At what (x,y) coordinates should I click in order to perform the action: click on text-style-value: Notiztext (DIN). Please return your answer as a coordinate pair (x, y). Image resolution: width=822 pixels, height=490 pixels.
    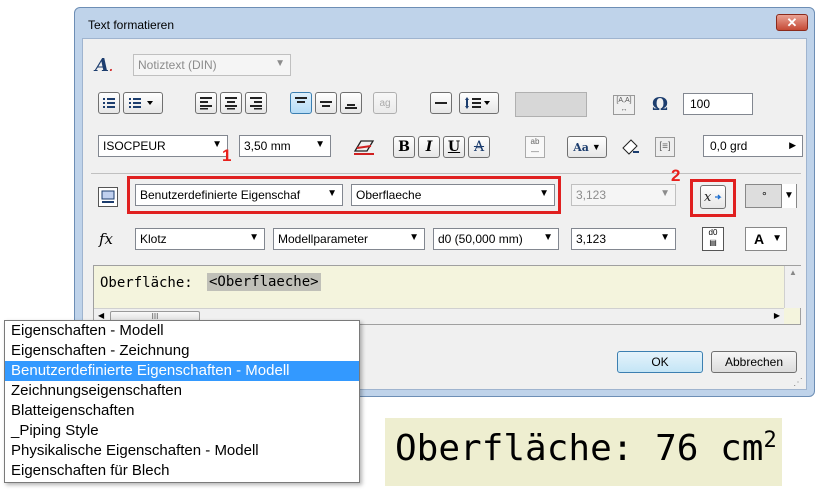
    Looking at the image, I should click on (177, 65).